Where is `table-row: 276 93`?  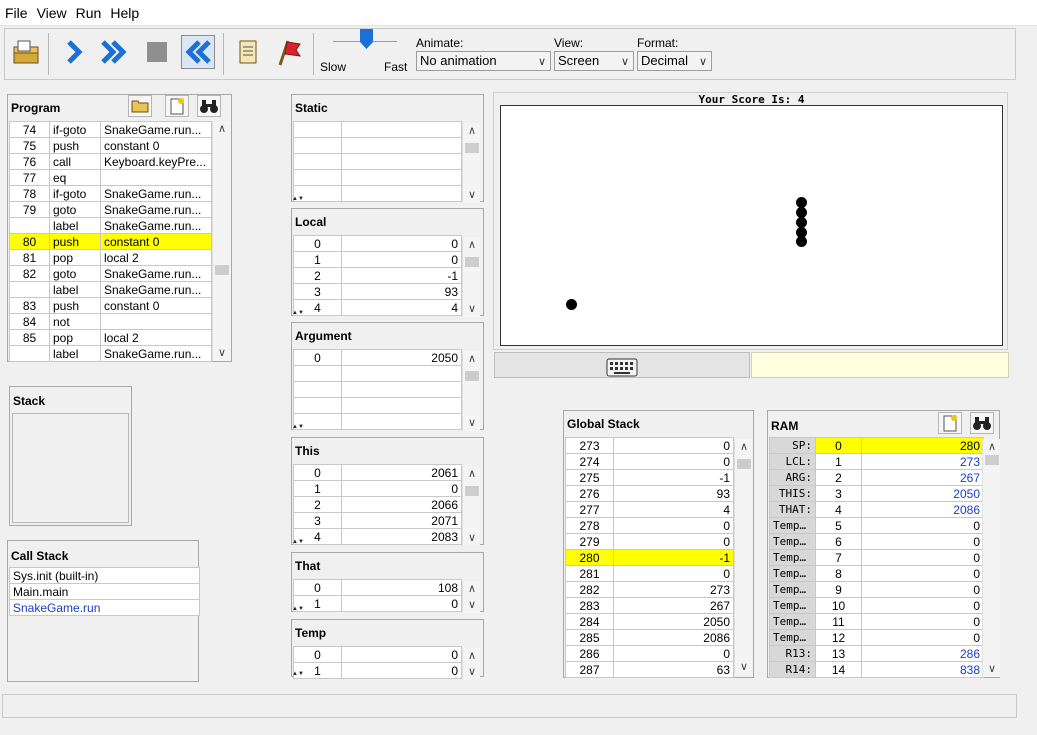
table-row: 276 93 is located at coordinates (649, 493).